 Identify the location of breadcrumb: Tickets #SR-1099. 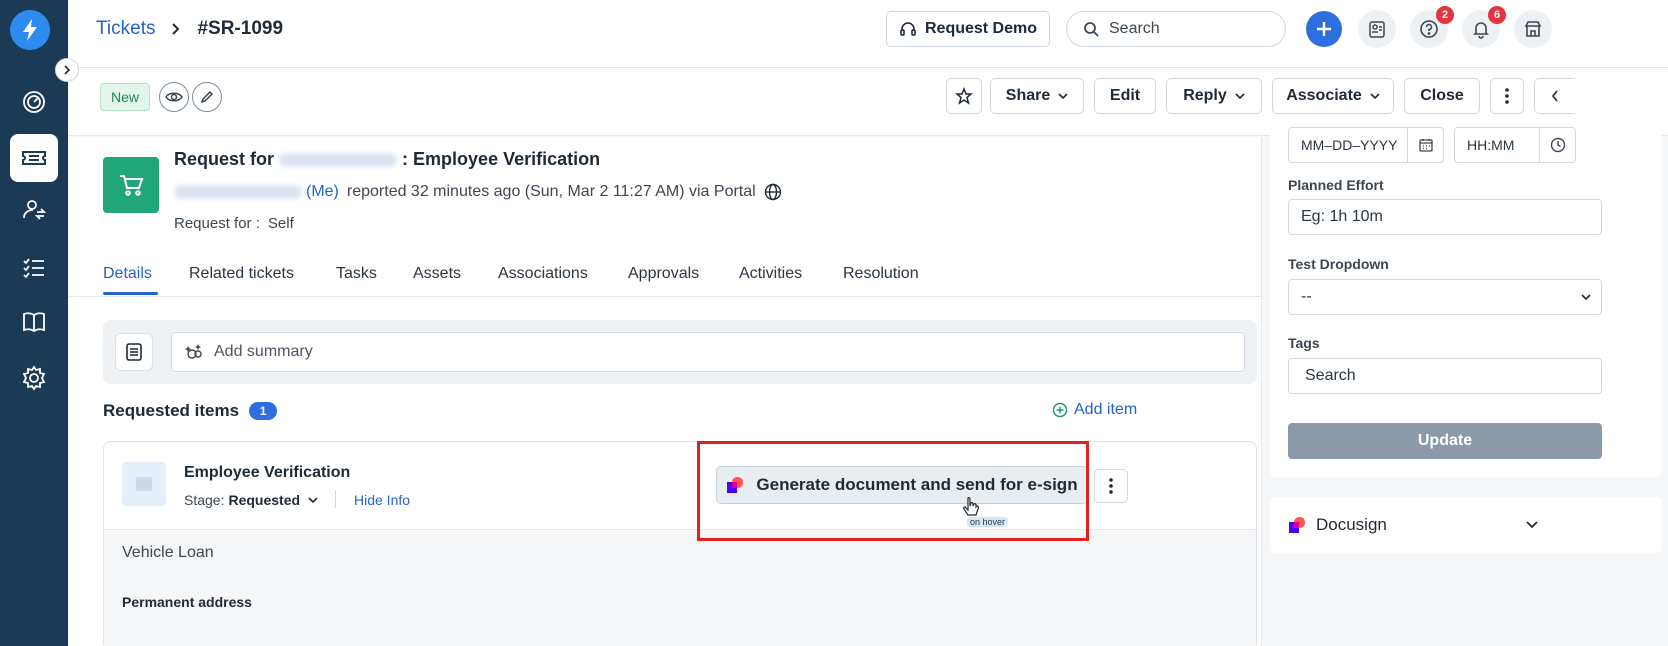
(189, 29).